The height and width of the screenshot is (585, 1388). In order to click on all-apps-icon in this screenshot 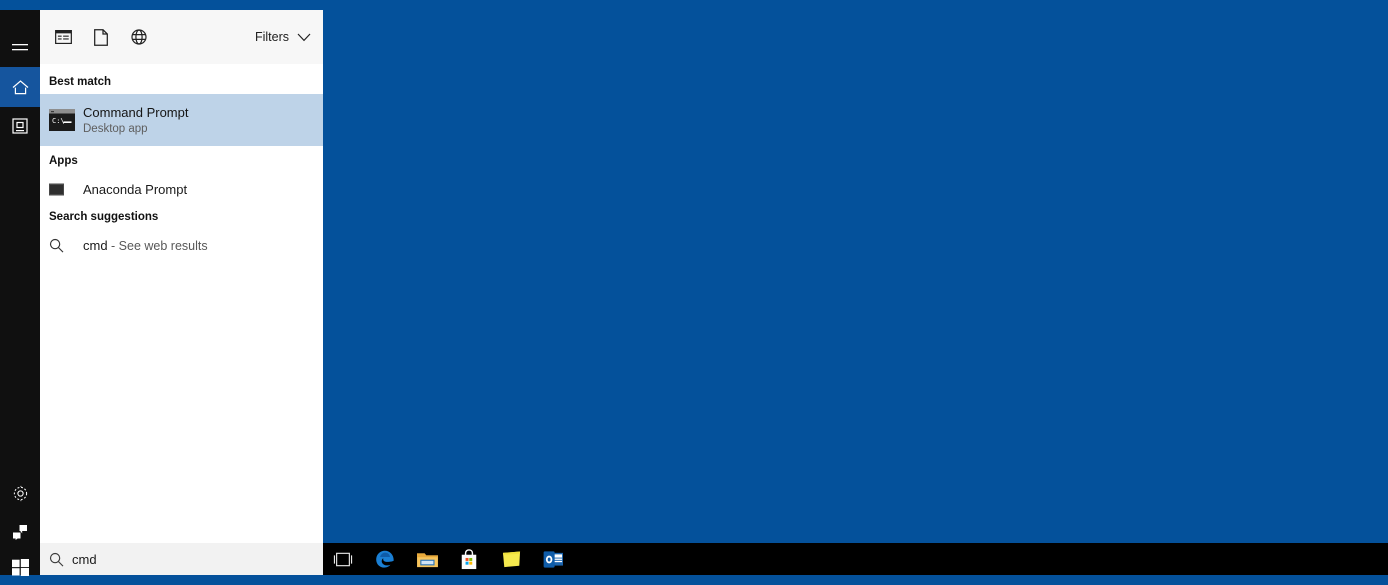, I will do `click(63, 37)`.